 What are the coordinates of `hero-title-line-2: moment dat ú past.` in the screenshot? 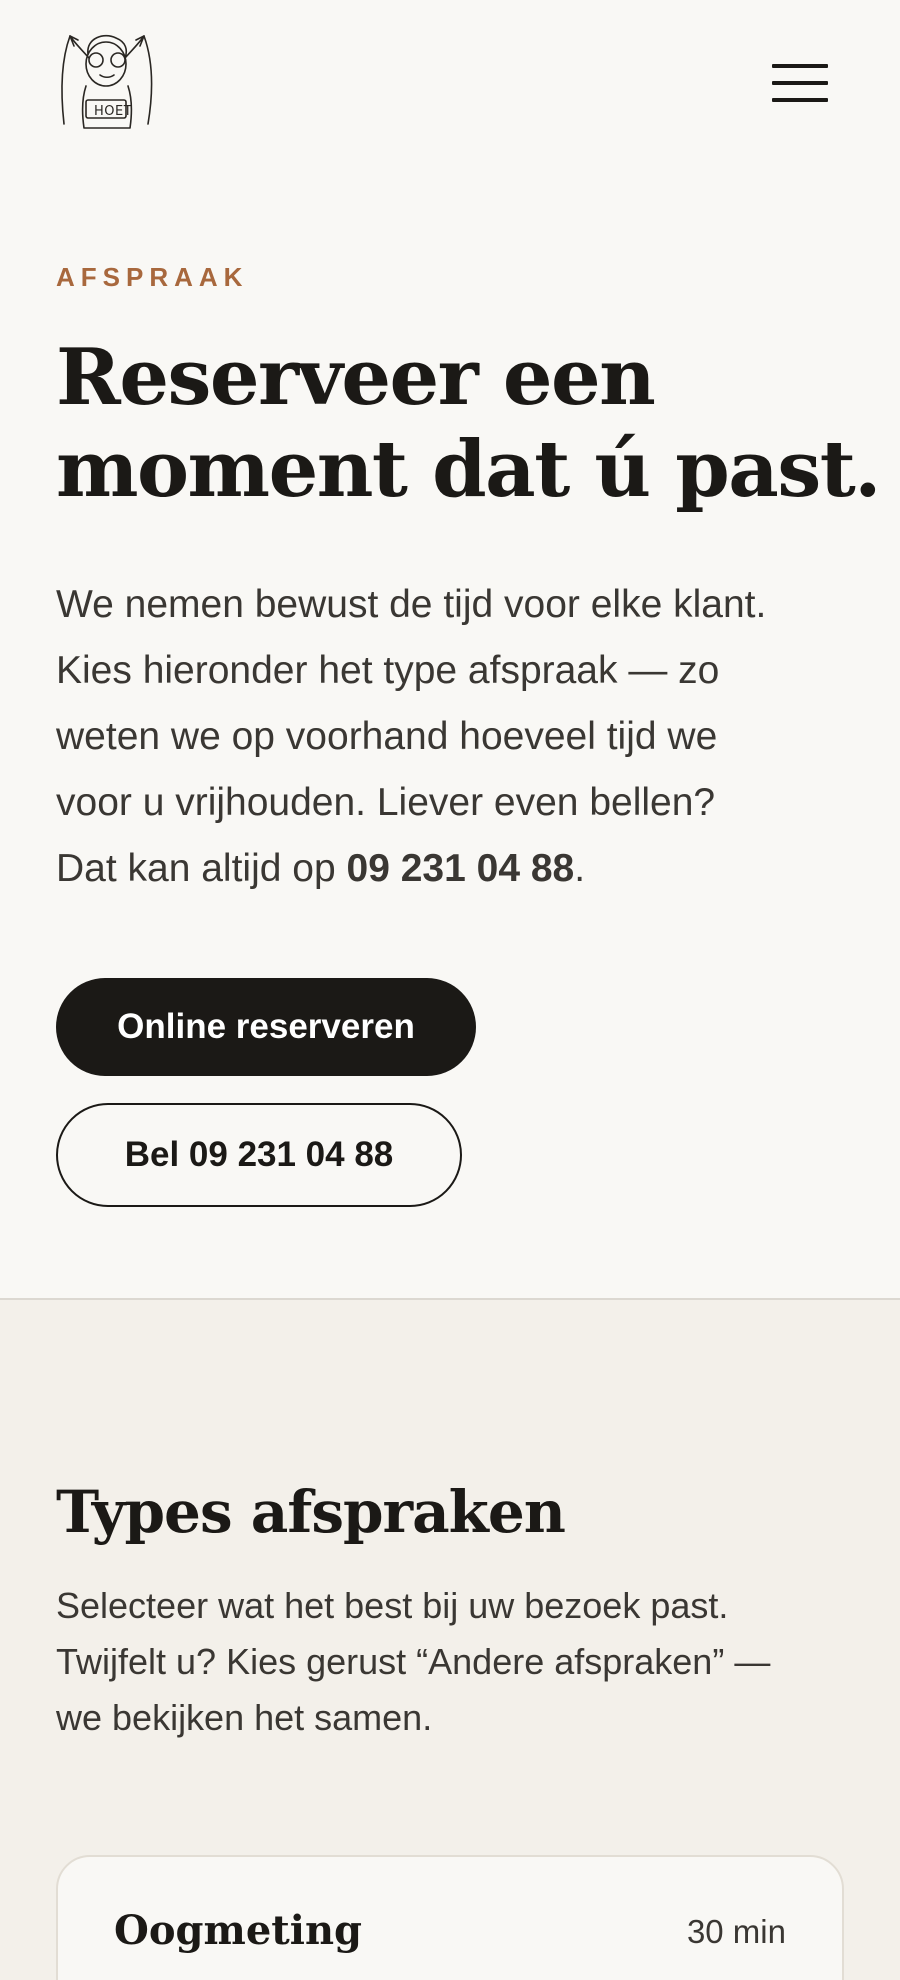 It's located at (468, 469).